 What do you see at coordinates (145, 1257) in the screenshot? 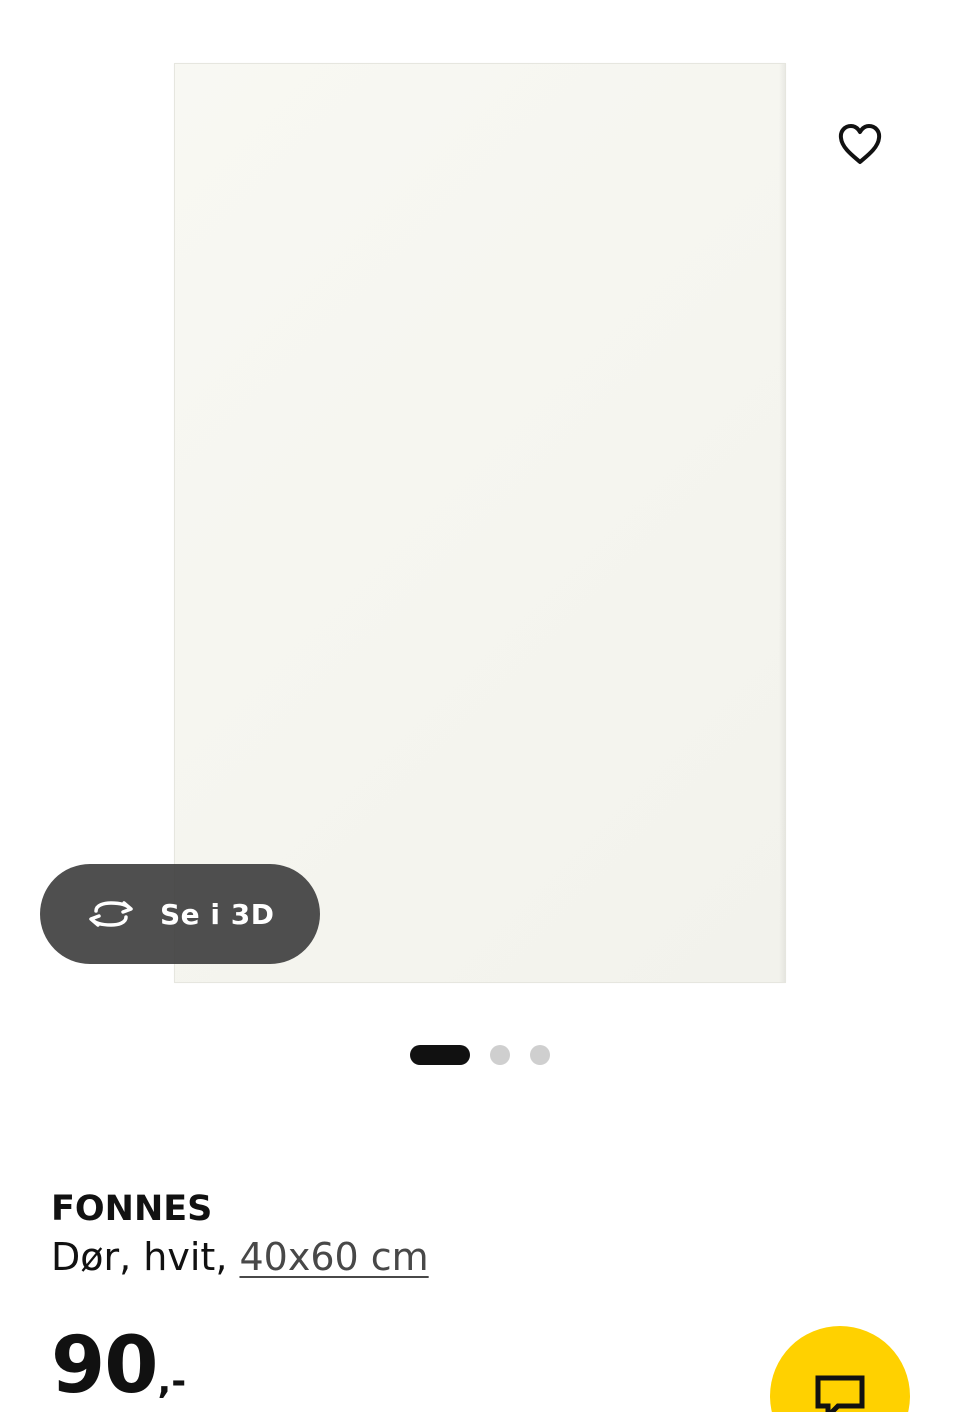
I see `product-description-text: Dør, hvit,` at bounding box center [145, 1257].